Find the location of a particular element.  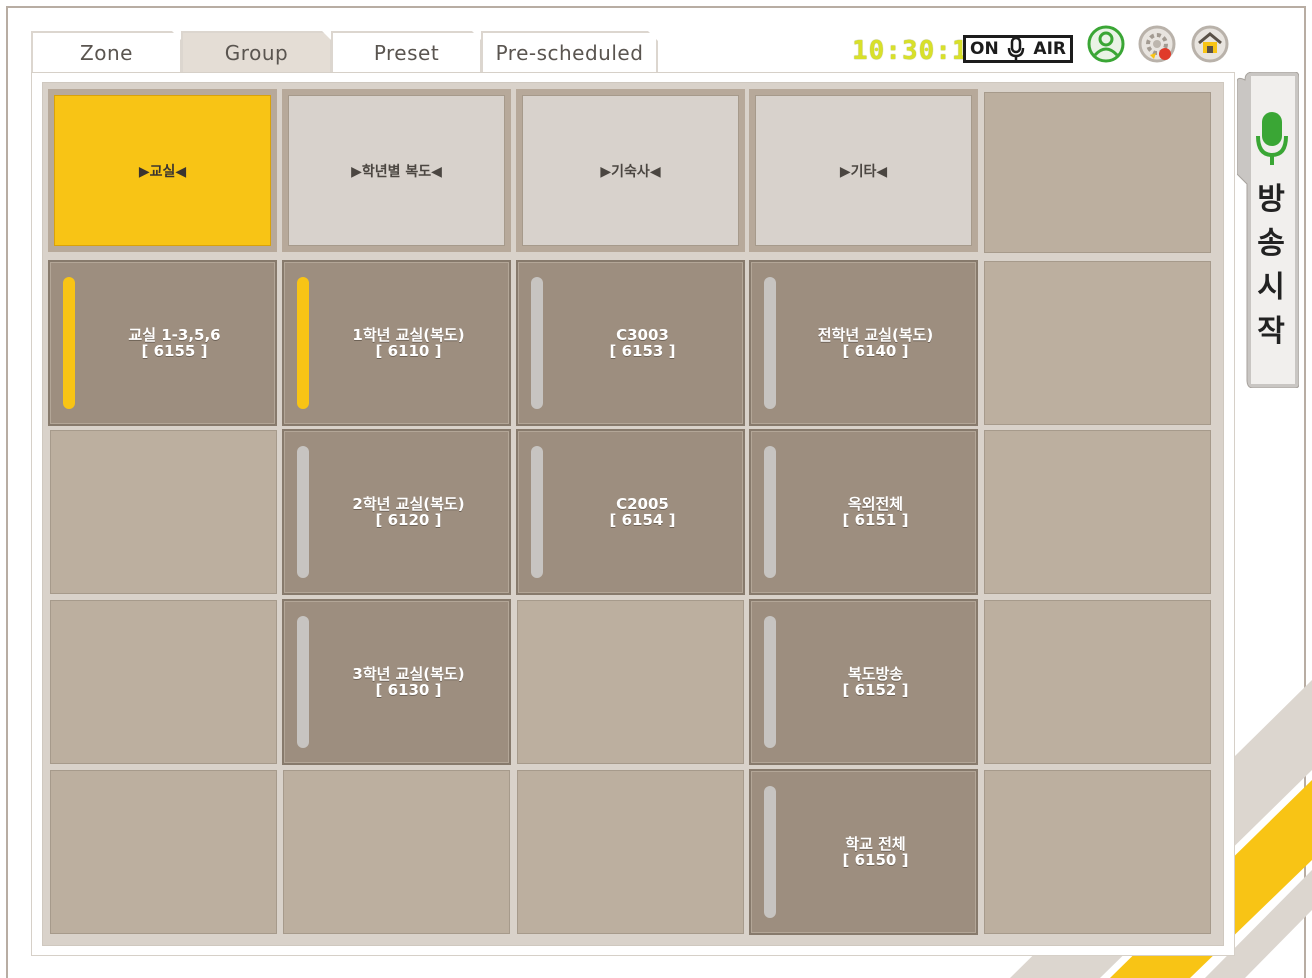

zone-button: 옥외전체[ 6151 ] is located at coordinates (863, 512).